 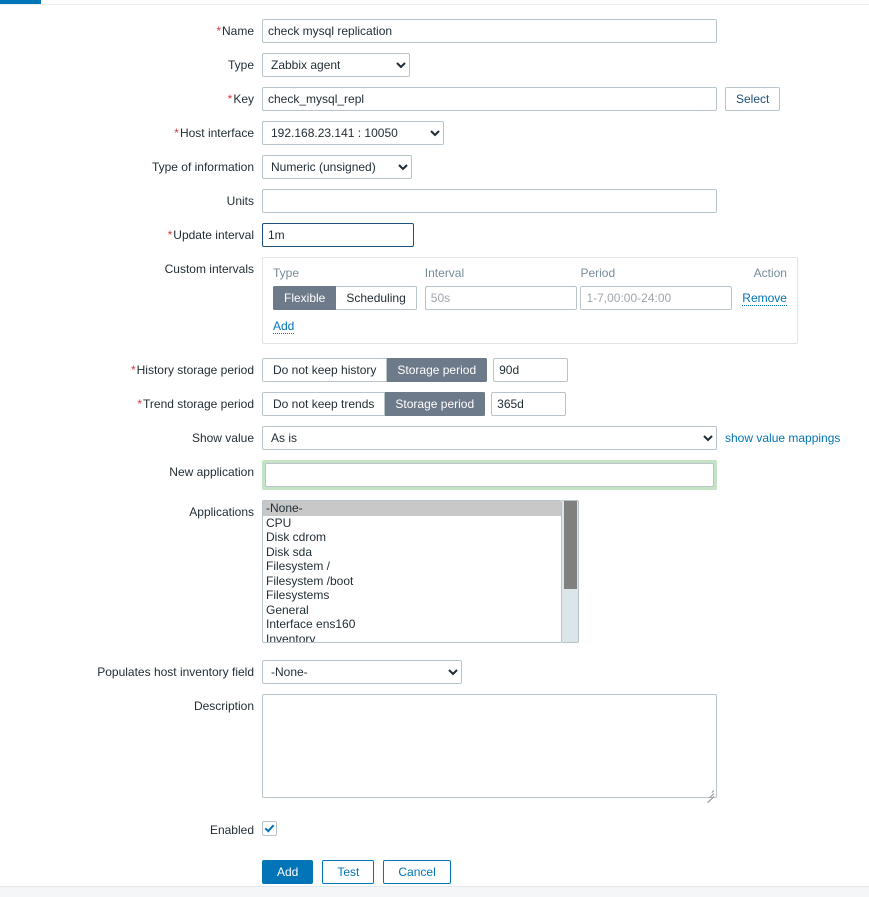 I want to click on label-type-of-information: Type of information, so click(x=202, y=167).